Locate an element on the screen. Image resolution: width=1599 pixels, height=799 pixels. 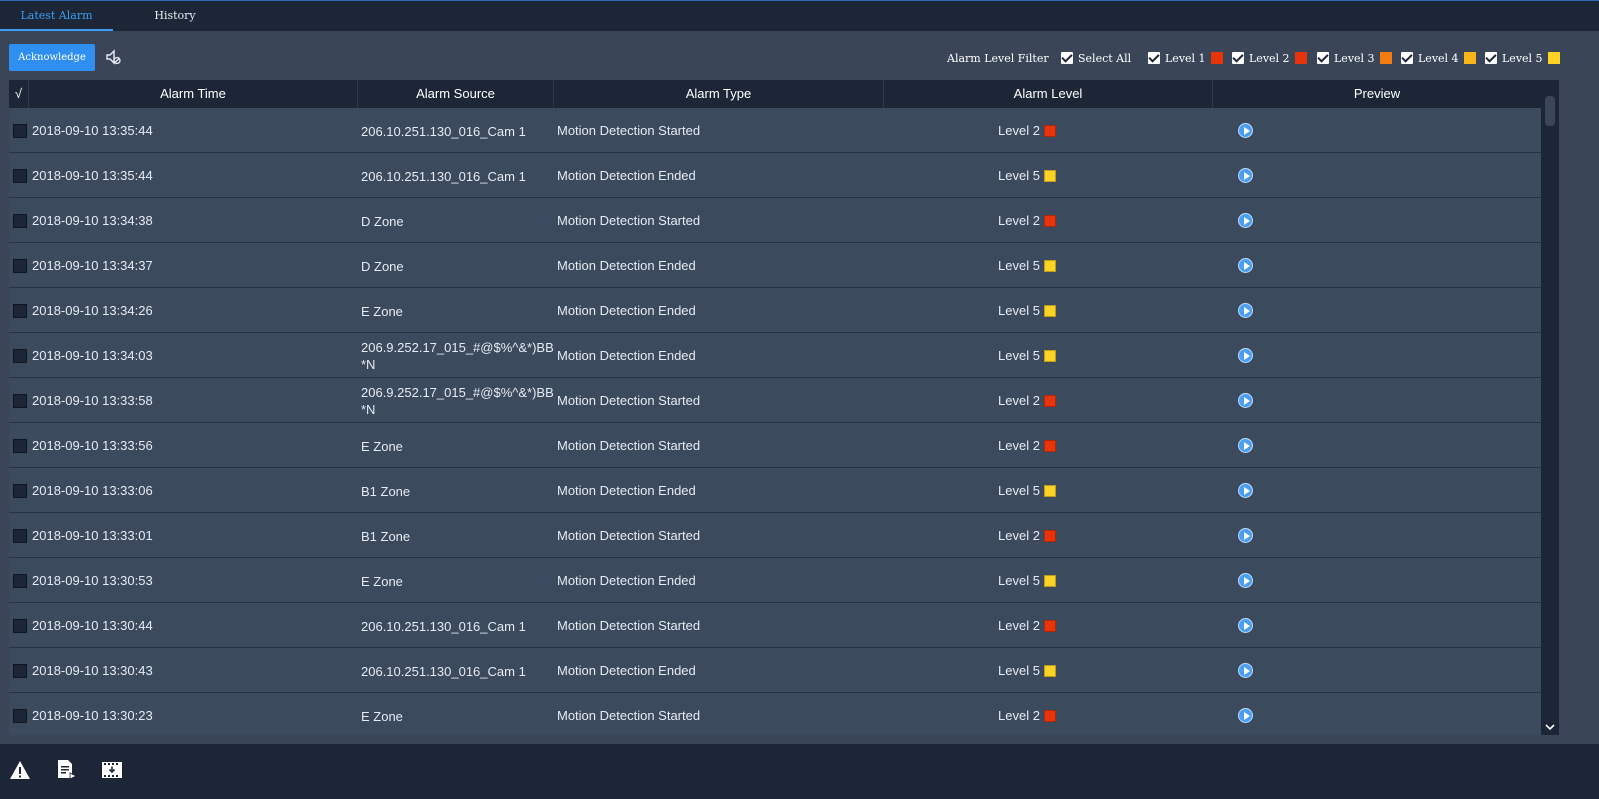
level-4-checkbox is located at coordinates (1407, 58).